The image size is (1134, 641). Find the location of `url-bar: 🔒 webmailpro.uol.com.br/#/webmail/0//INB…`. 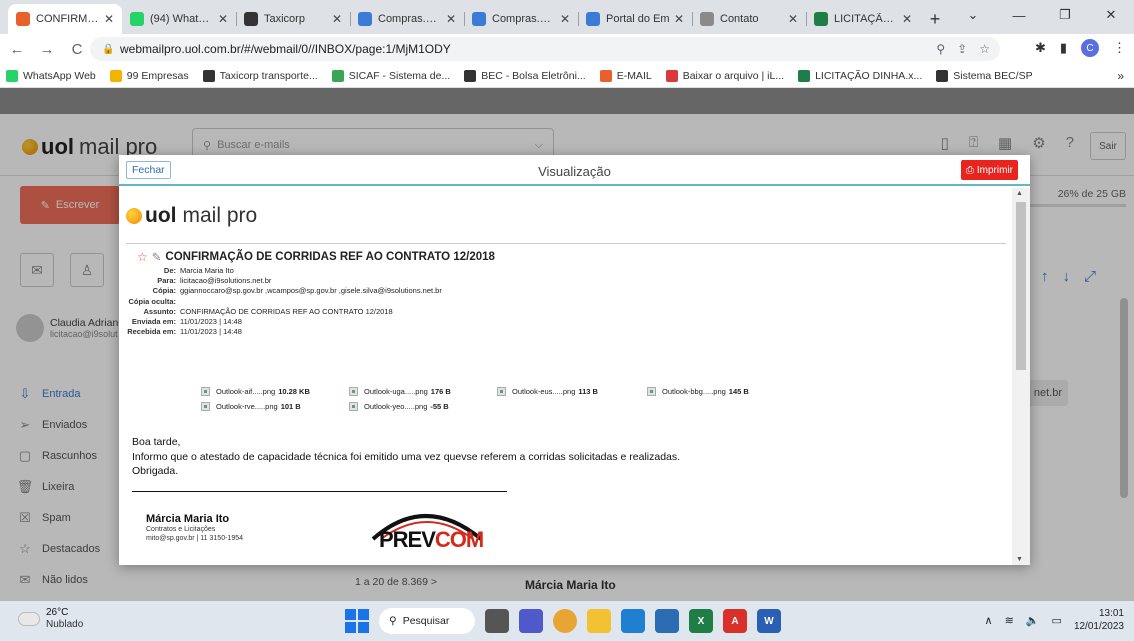

url-bar: 🔒 webmailpro.uol.com.br/#/webmail/0//INB… is located at coordinates (545, 49).